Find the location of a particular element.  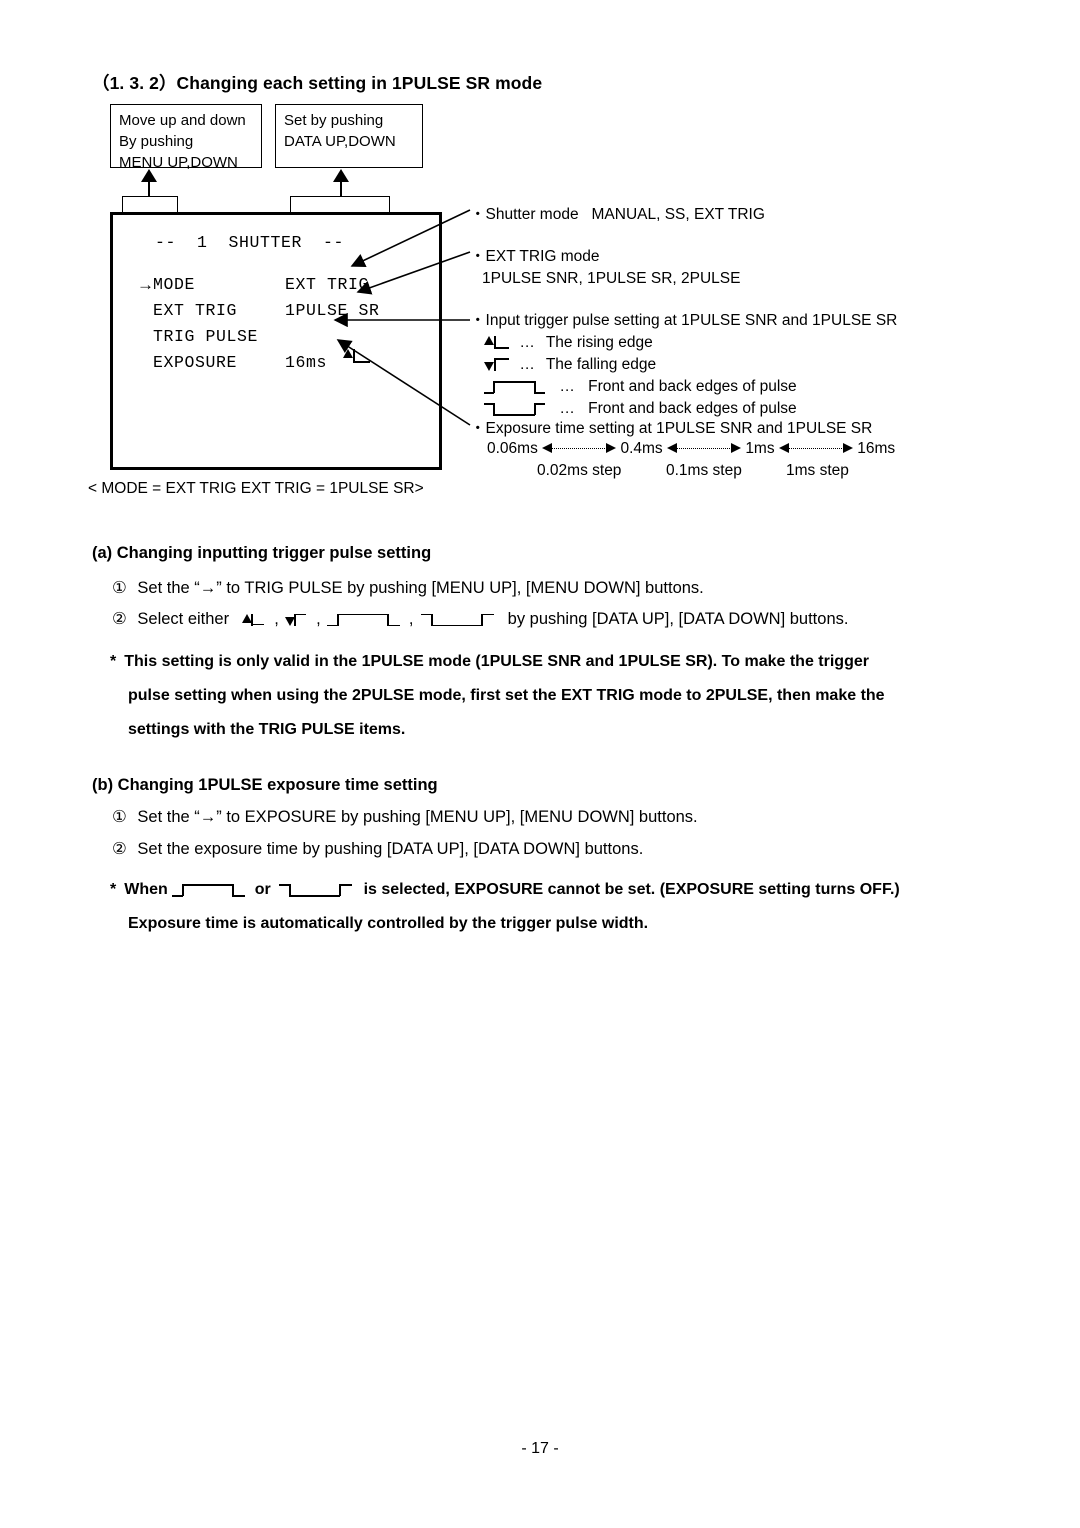

osd-row-value-mode: EXT TRIG is located at coordinates (327, 284).